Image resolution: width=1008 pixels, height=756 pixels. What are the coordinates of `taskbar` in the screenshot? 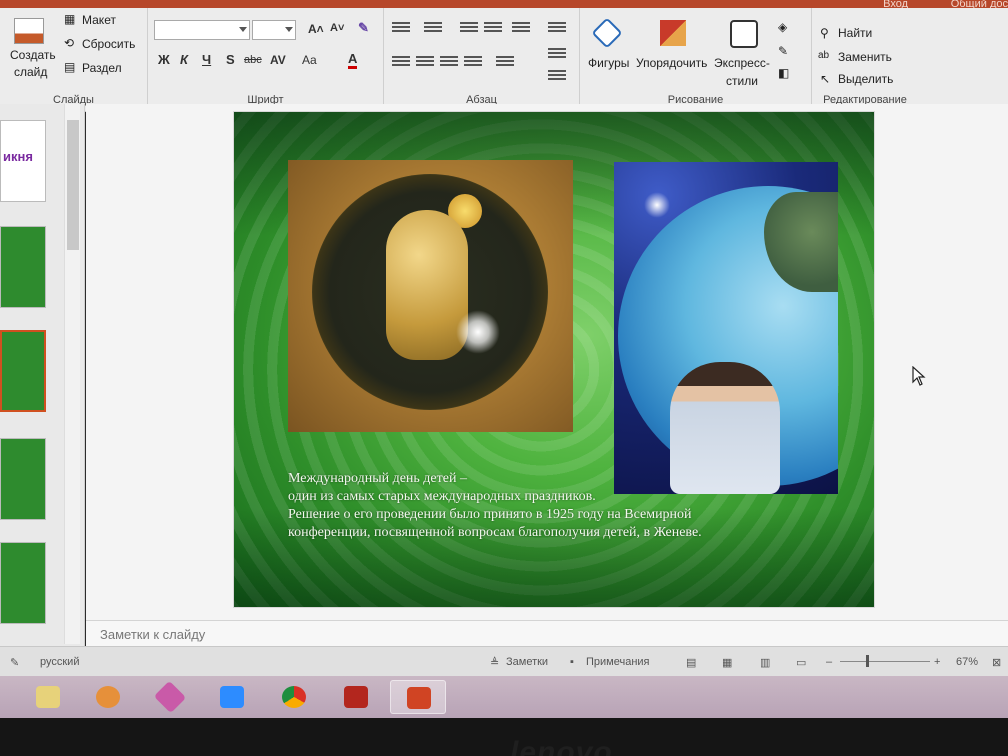 It's located at (504, 697).